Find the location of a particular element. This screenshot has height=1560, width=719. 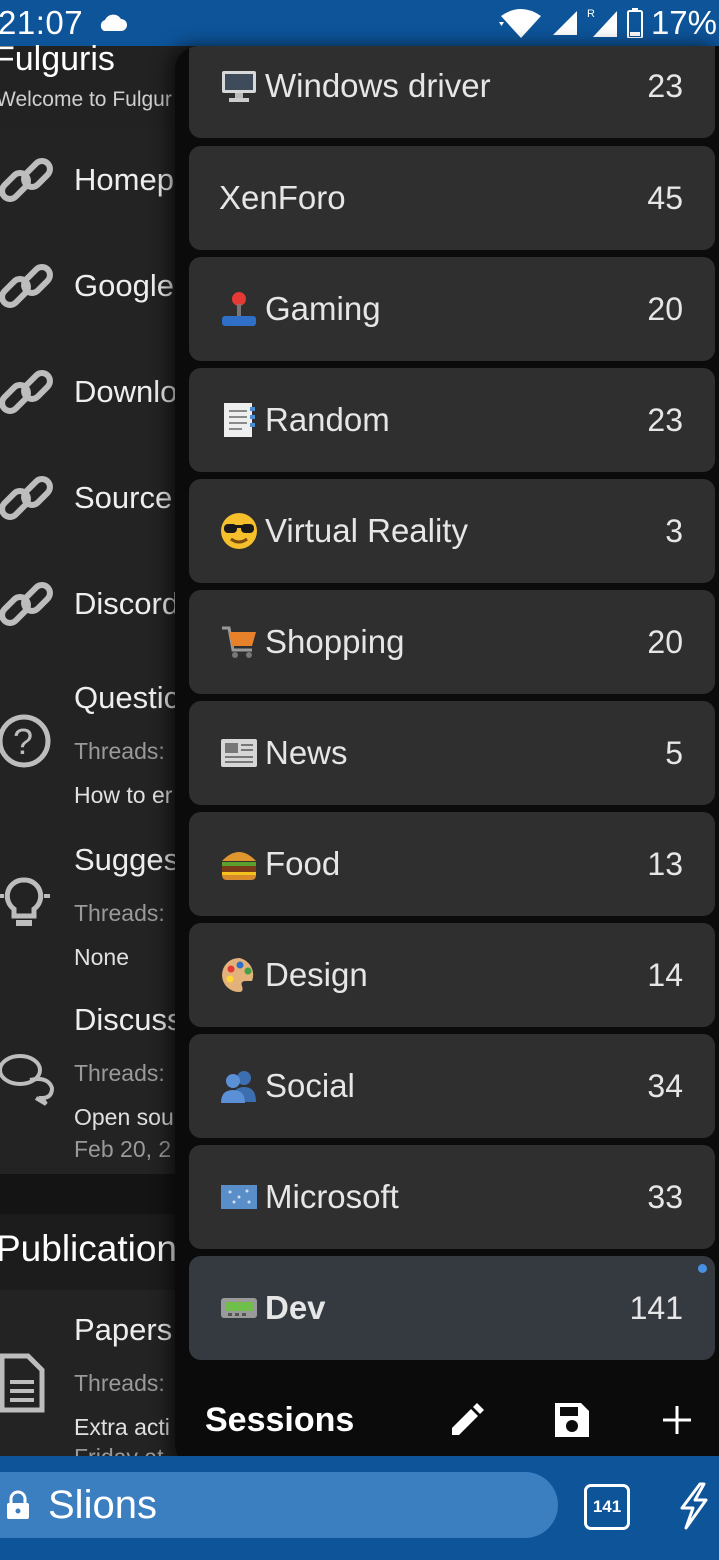

forum-row-title: Sugges is located at coordinates (127, 859).